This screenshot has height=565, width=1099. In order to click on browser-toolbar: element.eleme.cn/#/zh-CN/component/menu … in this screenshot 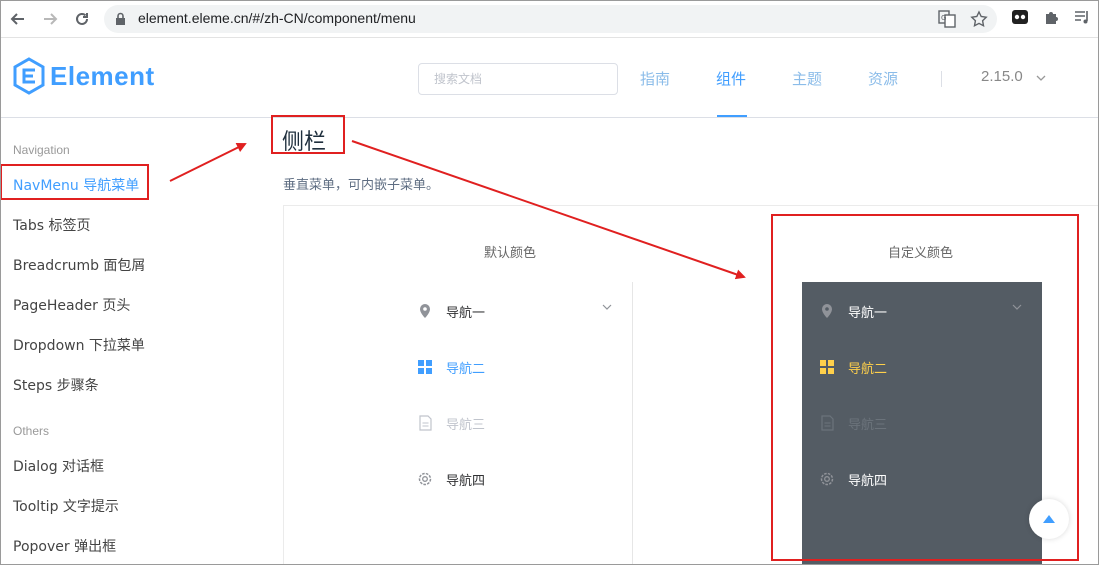, I will do `click(549, 19)`.